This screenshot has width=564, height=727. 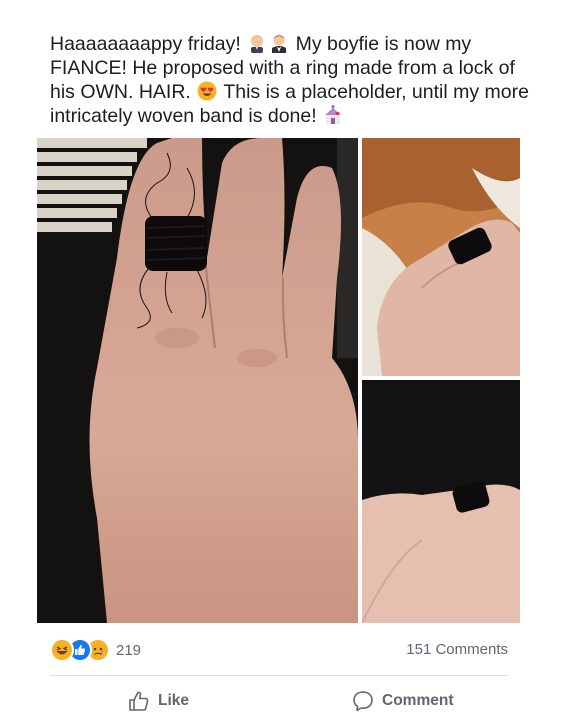 What do you see at coordinates (333, 114) in the screenshot?
I see `wedding-chapel-emoji` at bounding box center [333, 114].